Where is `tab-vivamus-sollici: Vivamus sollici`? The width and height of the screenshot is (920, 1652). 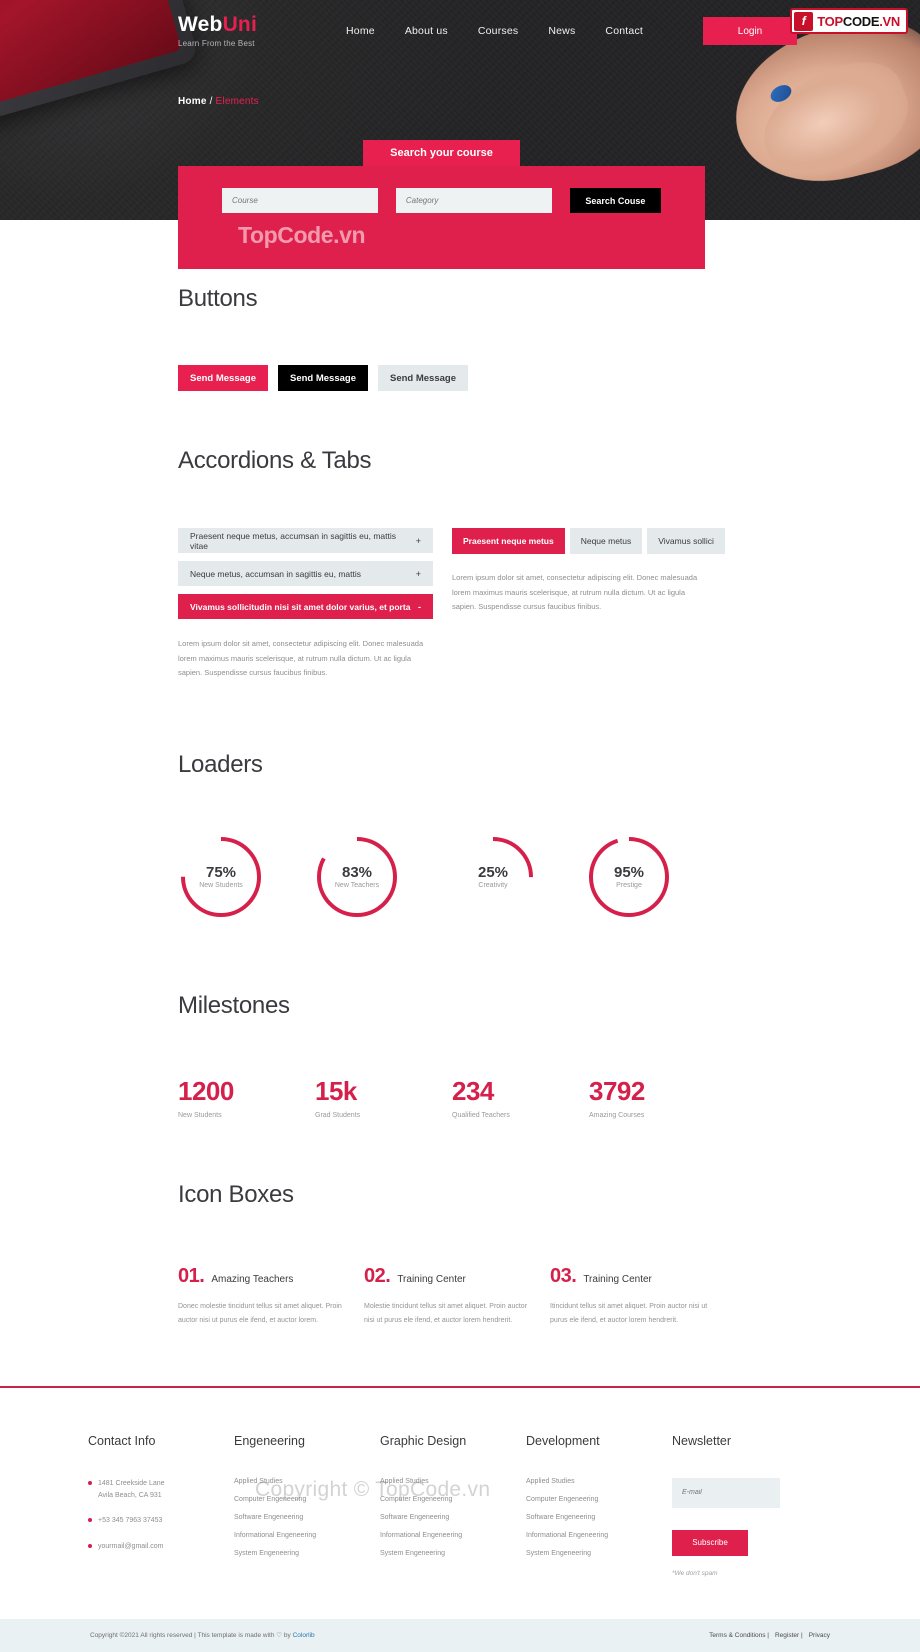 tab-vivamus-sollici: Vivamus sollici is located at coordinates (686, 541).